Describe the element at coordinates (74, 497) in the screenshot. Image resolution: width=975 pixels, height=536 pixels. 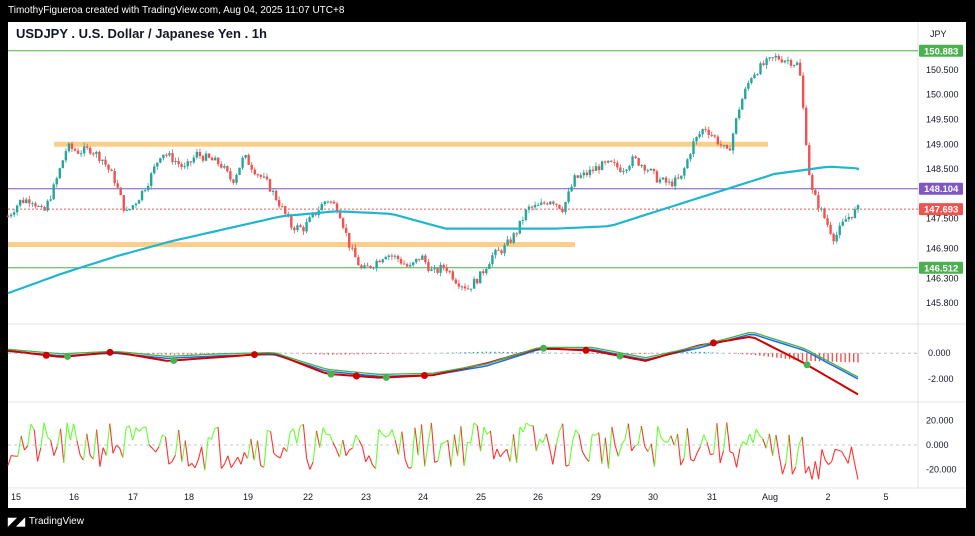
I see `time-tick-label: 16` at that location.